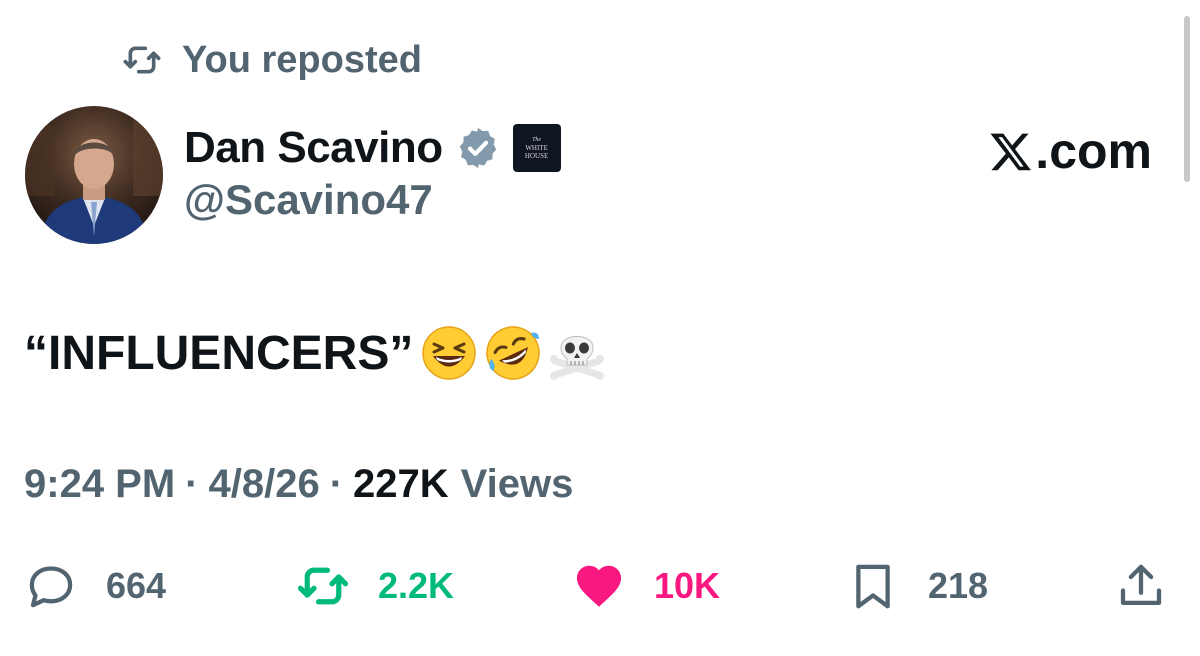  Describe the element at coordinates (95, 586) in the screenshot. I see `reply-button: 664` at that location.